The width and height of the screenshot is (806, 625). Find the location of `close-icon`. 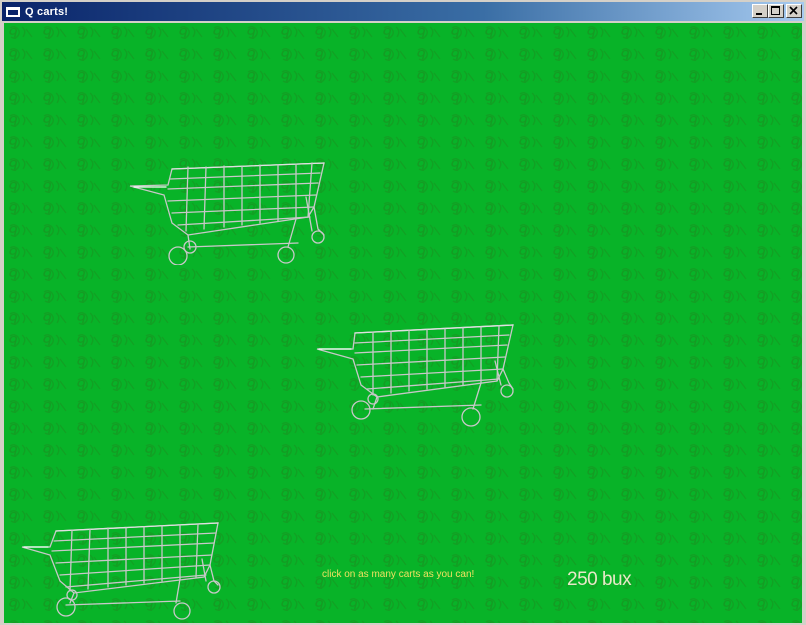

close-icon is located at coordinates (793, 10).